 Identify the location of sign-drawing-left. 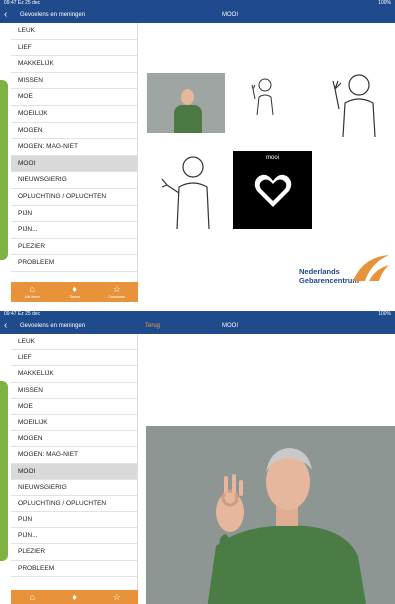
(185, 193).